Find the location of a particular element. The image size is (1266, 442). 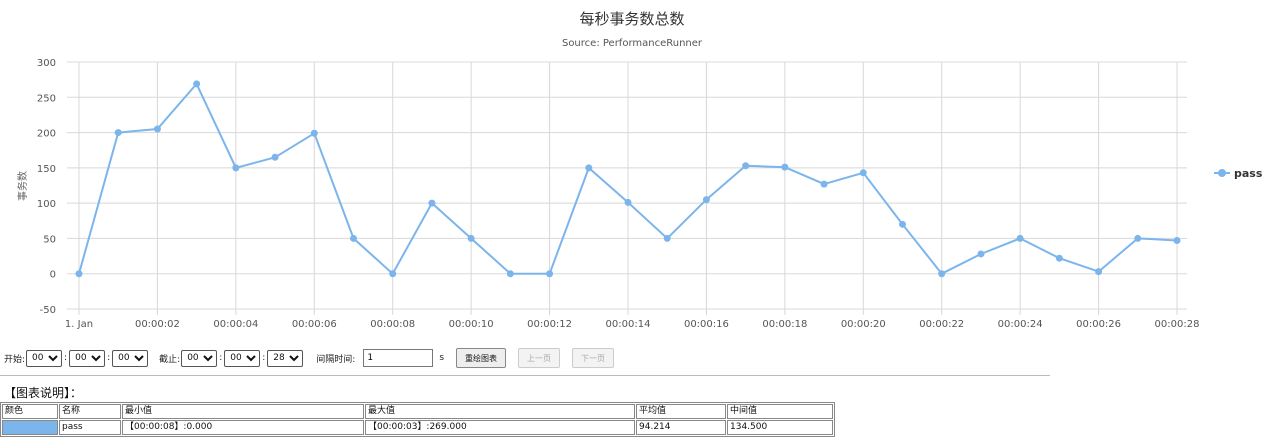

header-median: 中间值 is located at coordinates (780, 411).